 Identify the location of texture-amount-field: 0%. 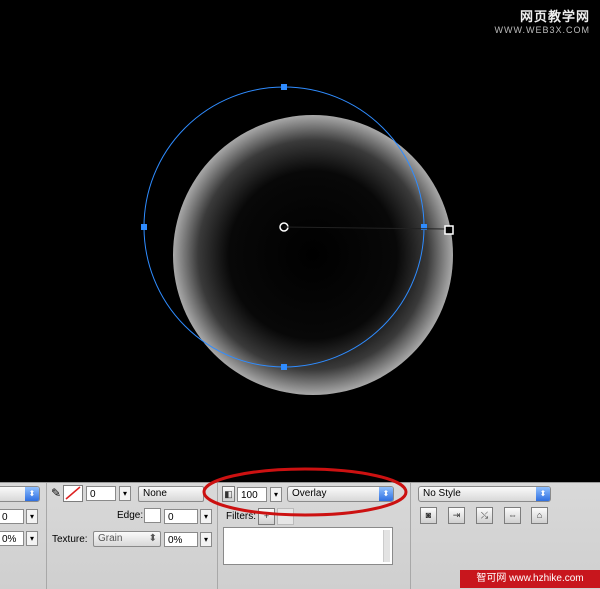
(181, 539).